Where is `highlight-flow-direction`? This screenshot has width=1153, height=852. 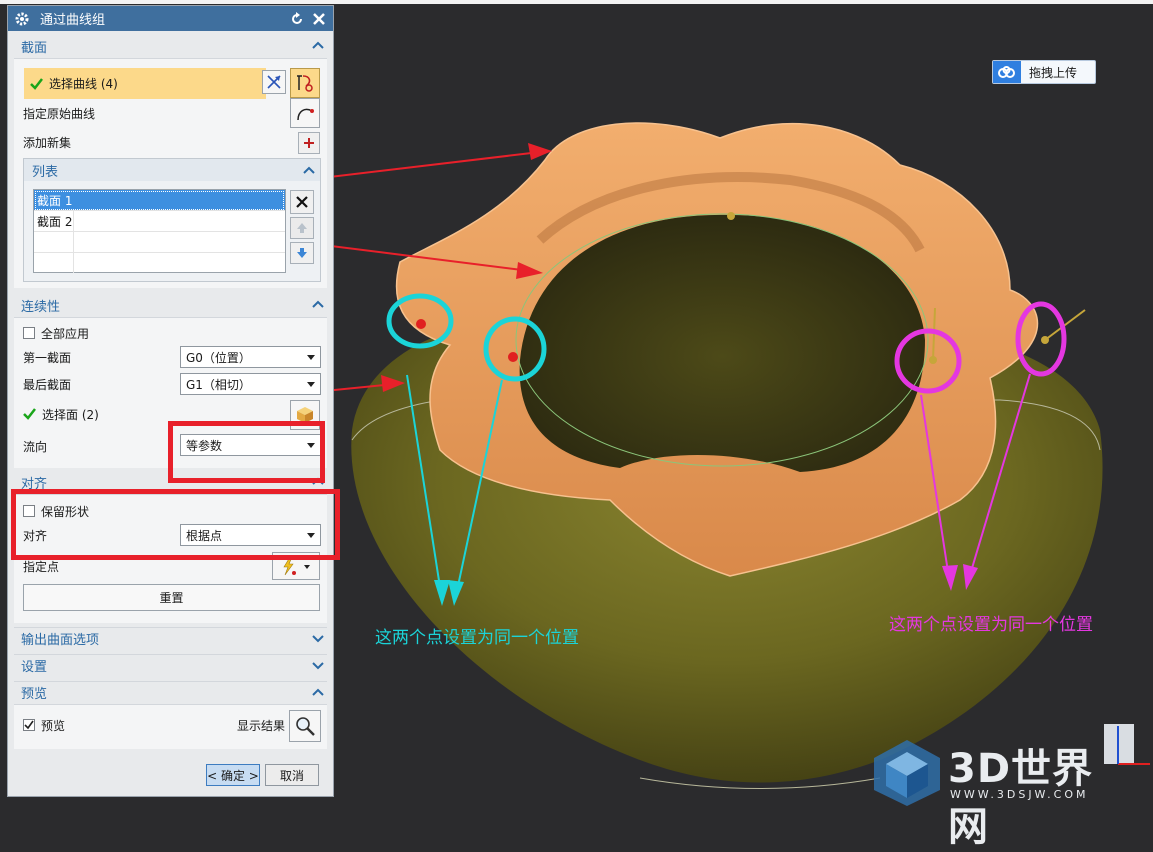
highlight-flow-direction is located at coordinates (246, 452).